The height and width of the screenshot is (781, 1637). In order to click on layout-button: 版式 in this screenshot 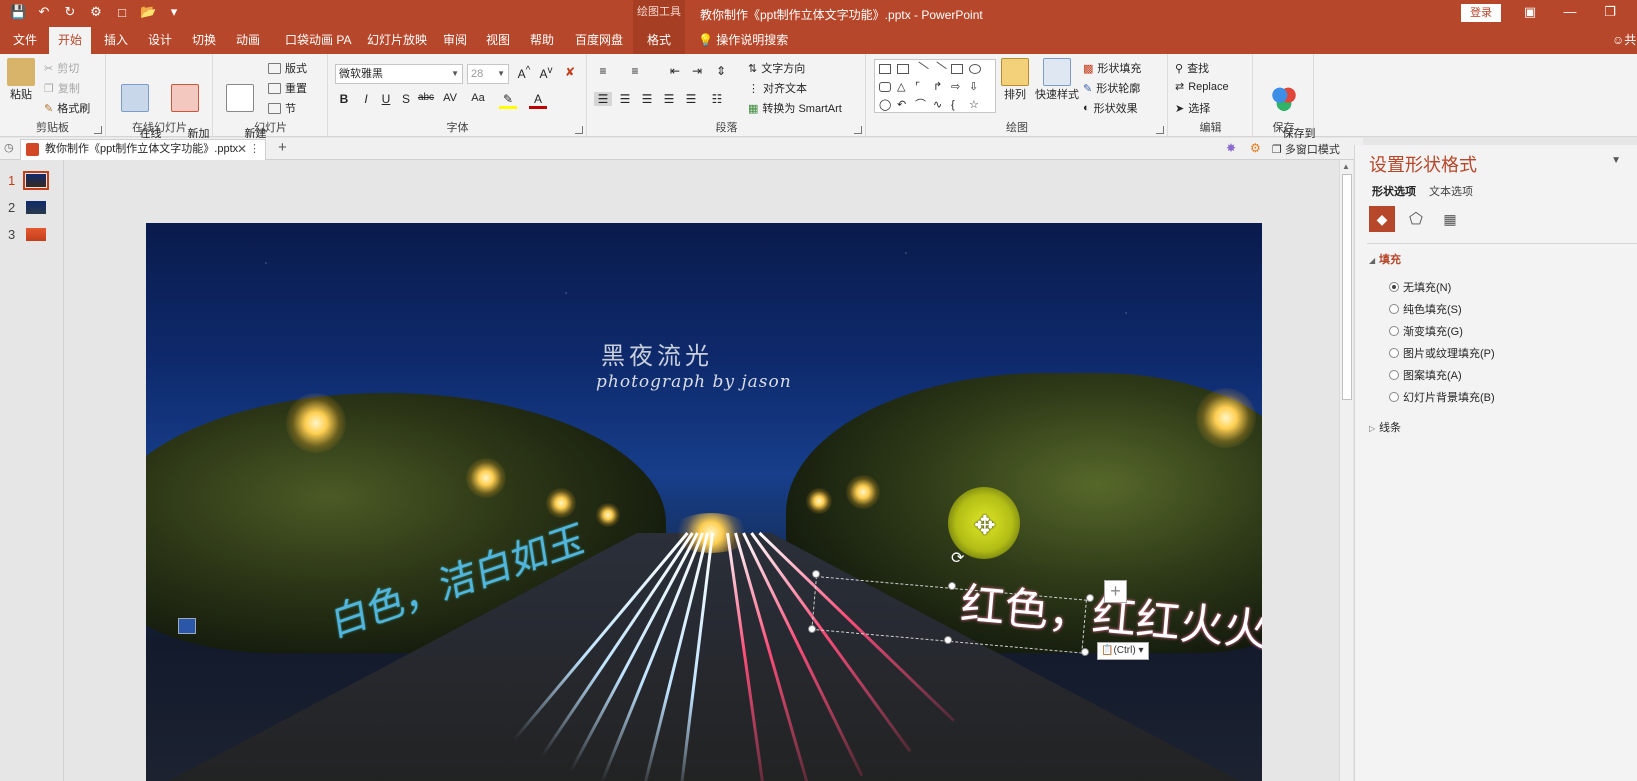, I will do `click(287, 68)`.